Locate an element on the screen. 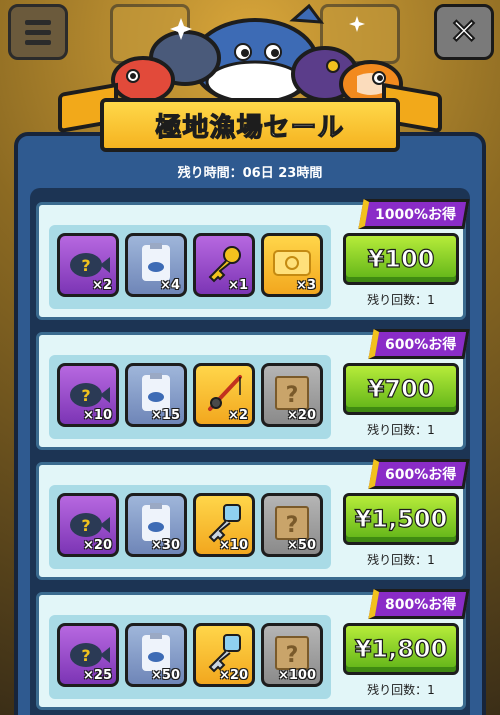  fish-bag-icon: ×50 is located at coordinates (156, 655).